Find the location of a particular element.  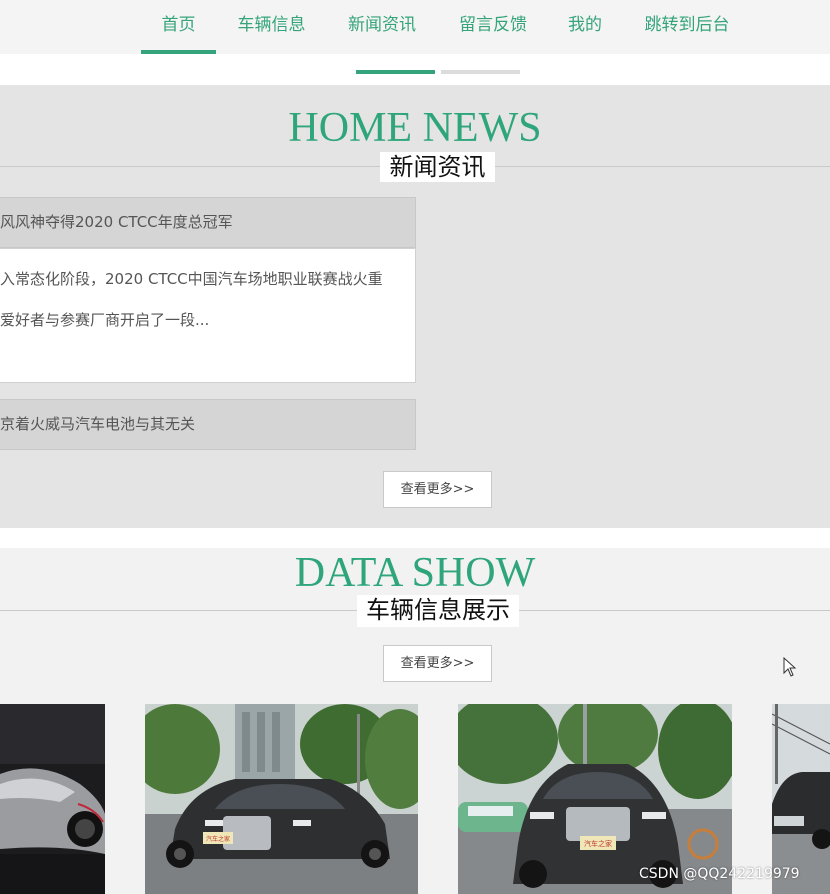

news-title-en: HOME NEWS is located at coordinates (415, 128).